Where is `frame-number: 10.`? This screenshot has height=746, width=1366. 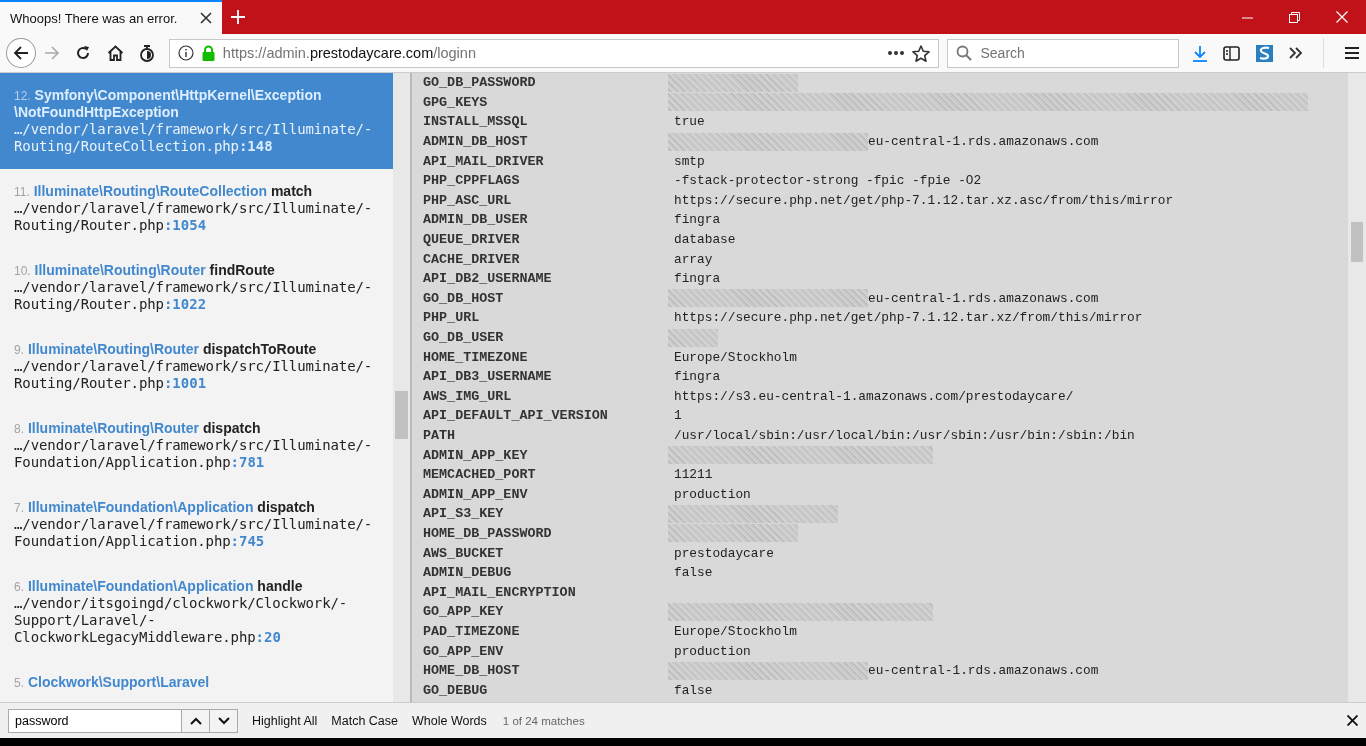
frame-number: 10. is located at coordinates (22, 271).